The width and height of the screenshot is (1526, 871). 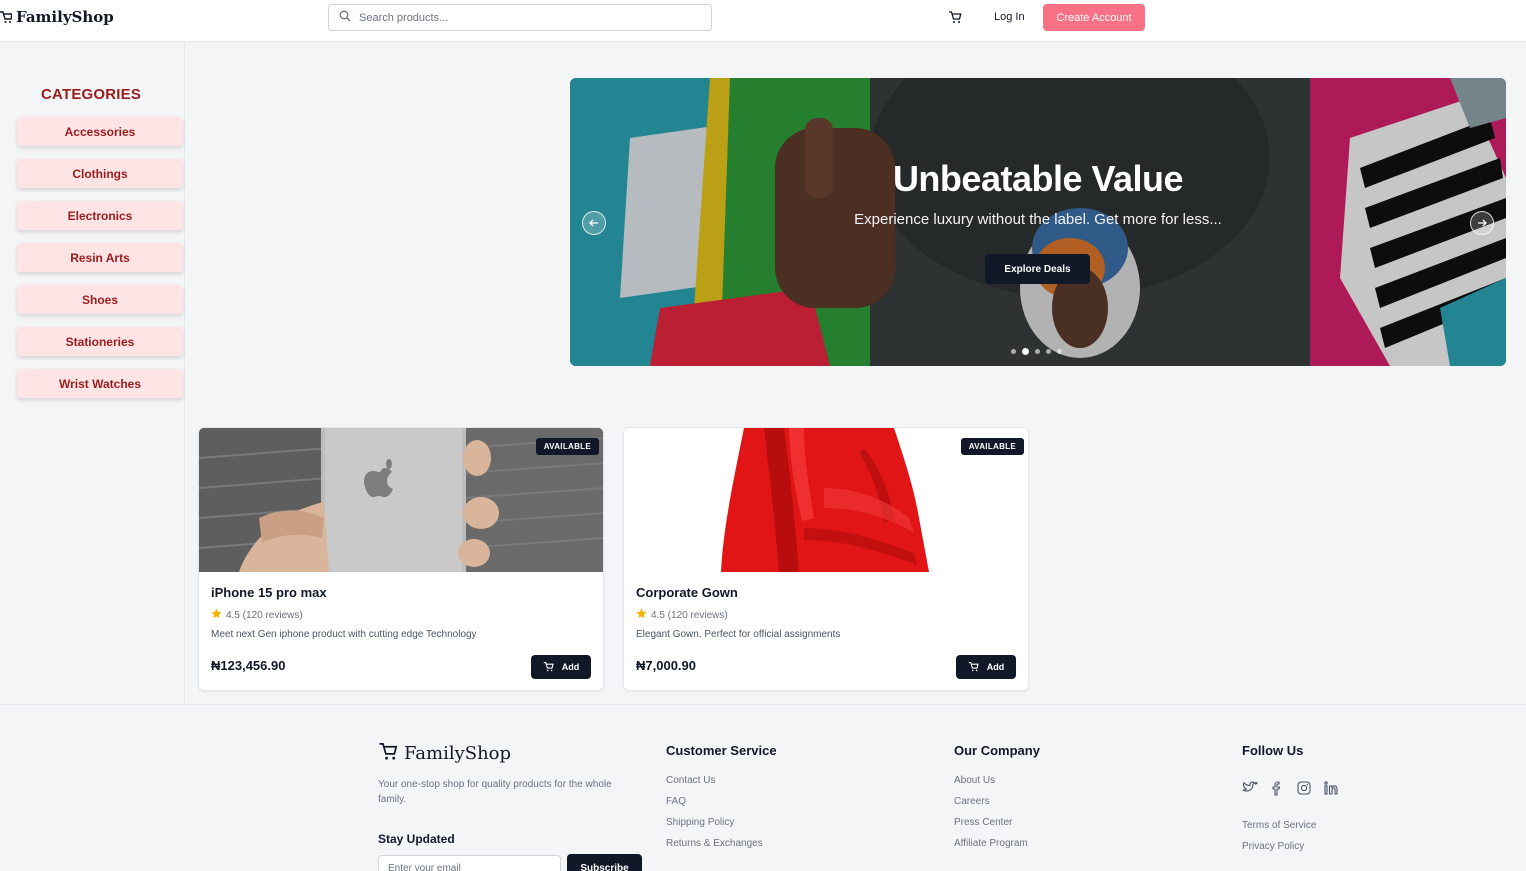 I want to click on footer-link-returns: Returns & Exchanges, so click(x=714, y=843).